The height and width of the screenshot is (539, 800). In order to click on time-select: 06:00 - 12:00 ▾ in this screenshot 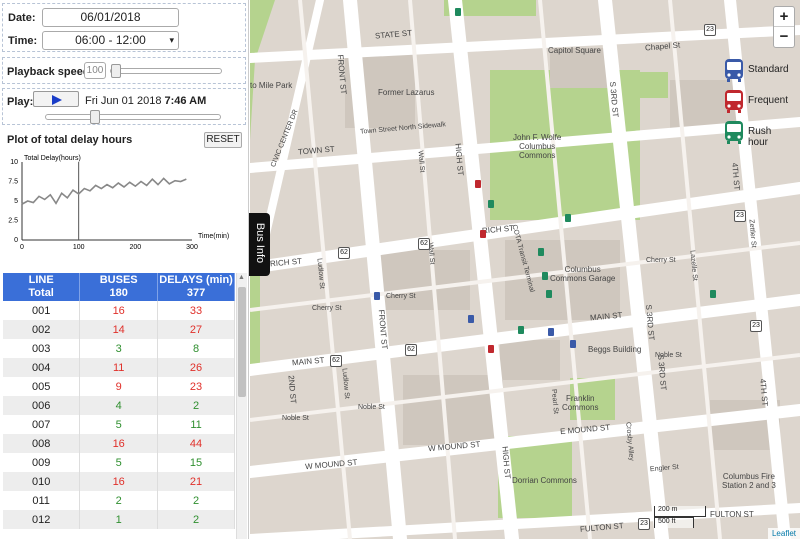, I will do `click(110, 40)`.